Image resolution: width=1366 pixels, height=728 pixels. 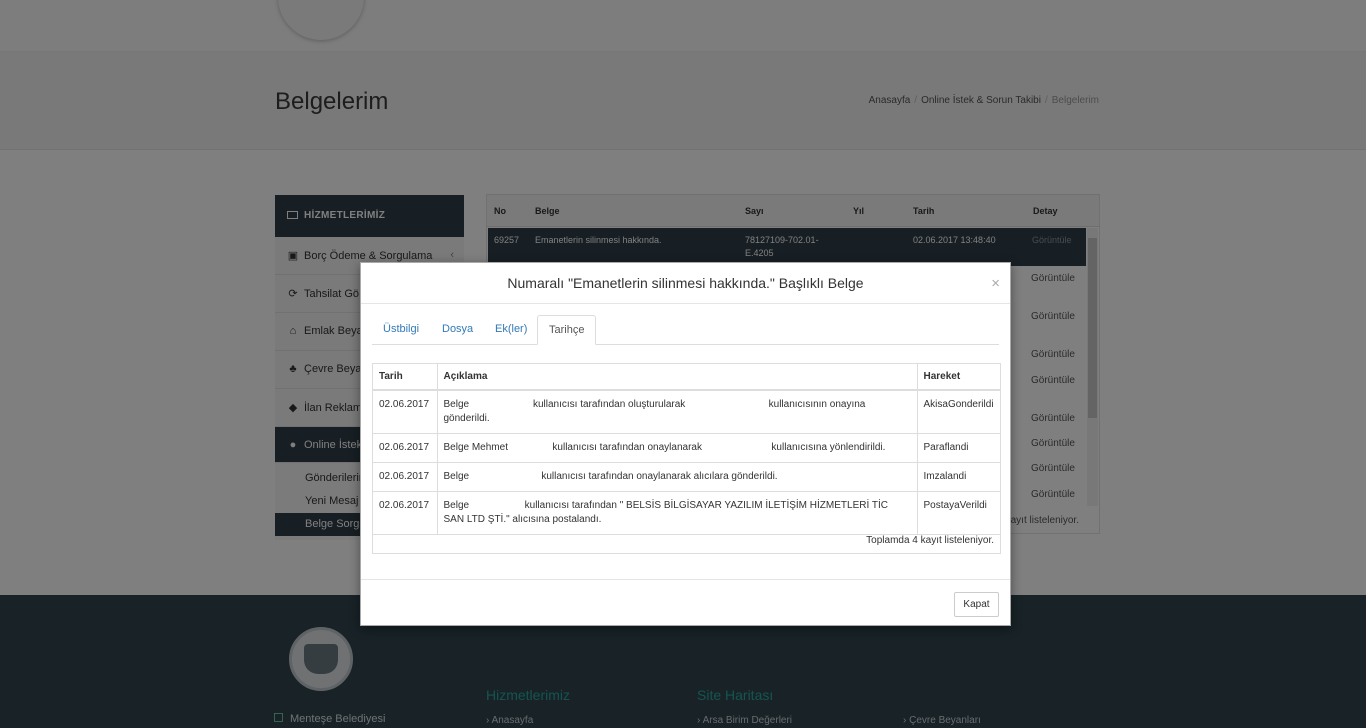 I want to click on history-total: Toplamda 4 kayıt listeleniyor., so click(x=930, y=540).